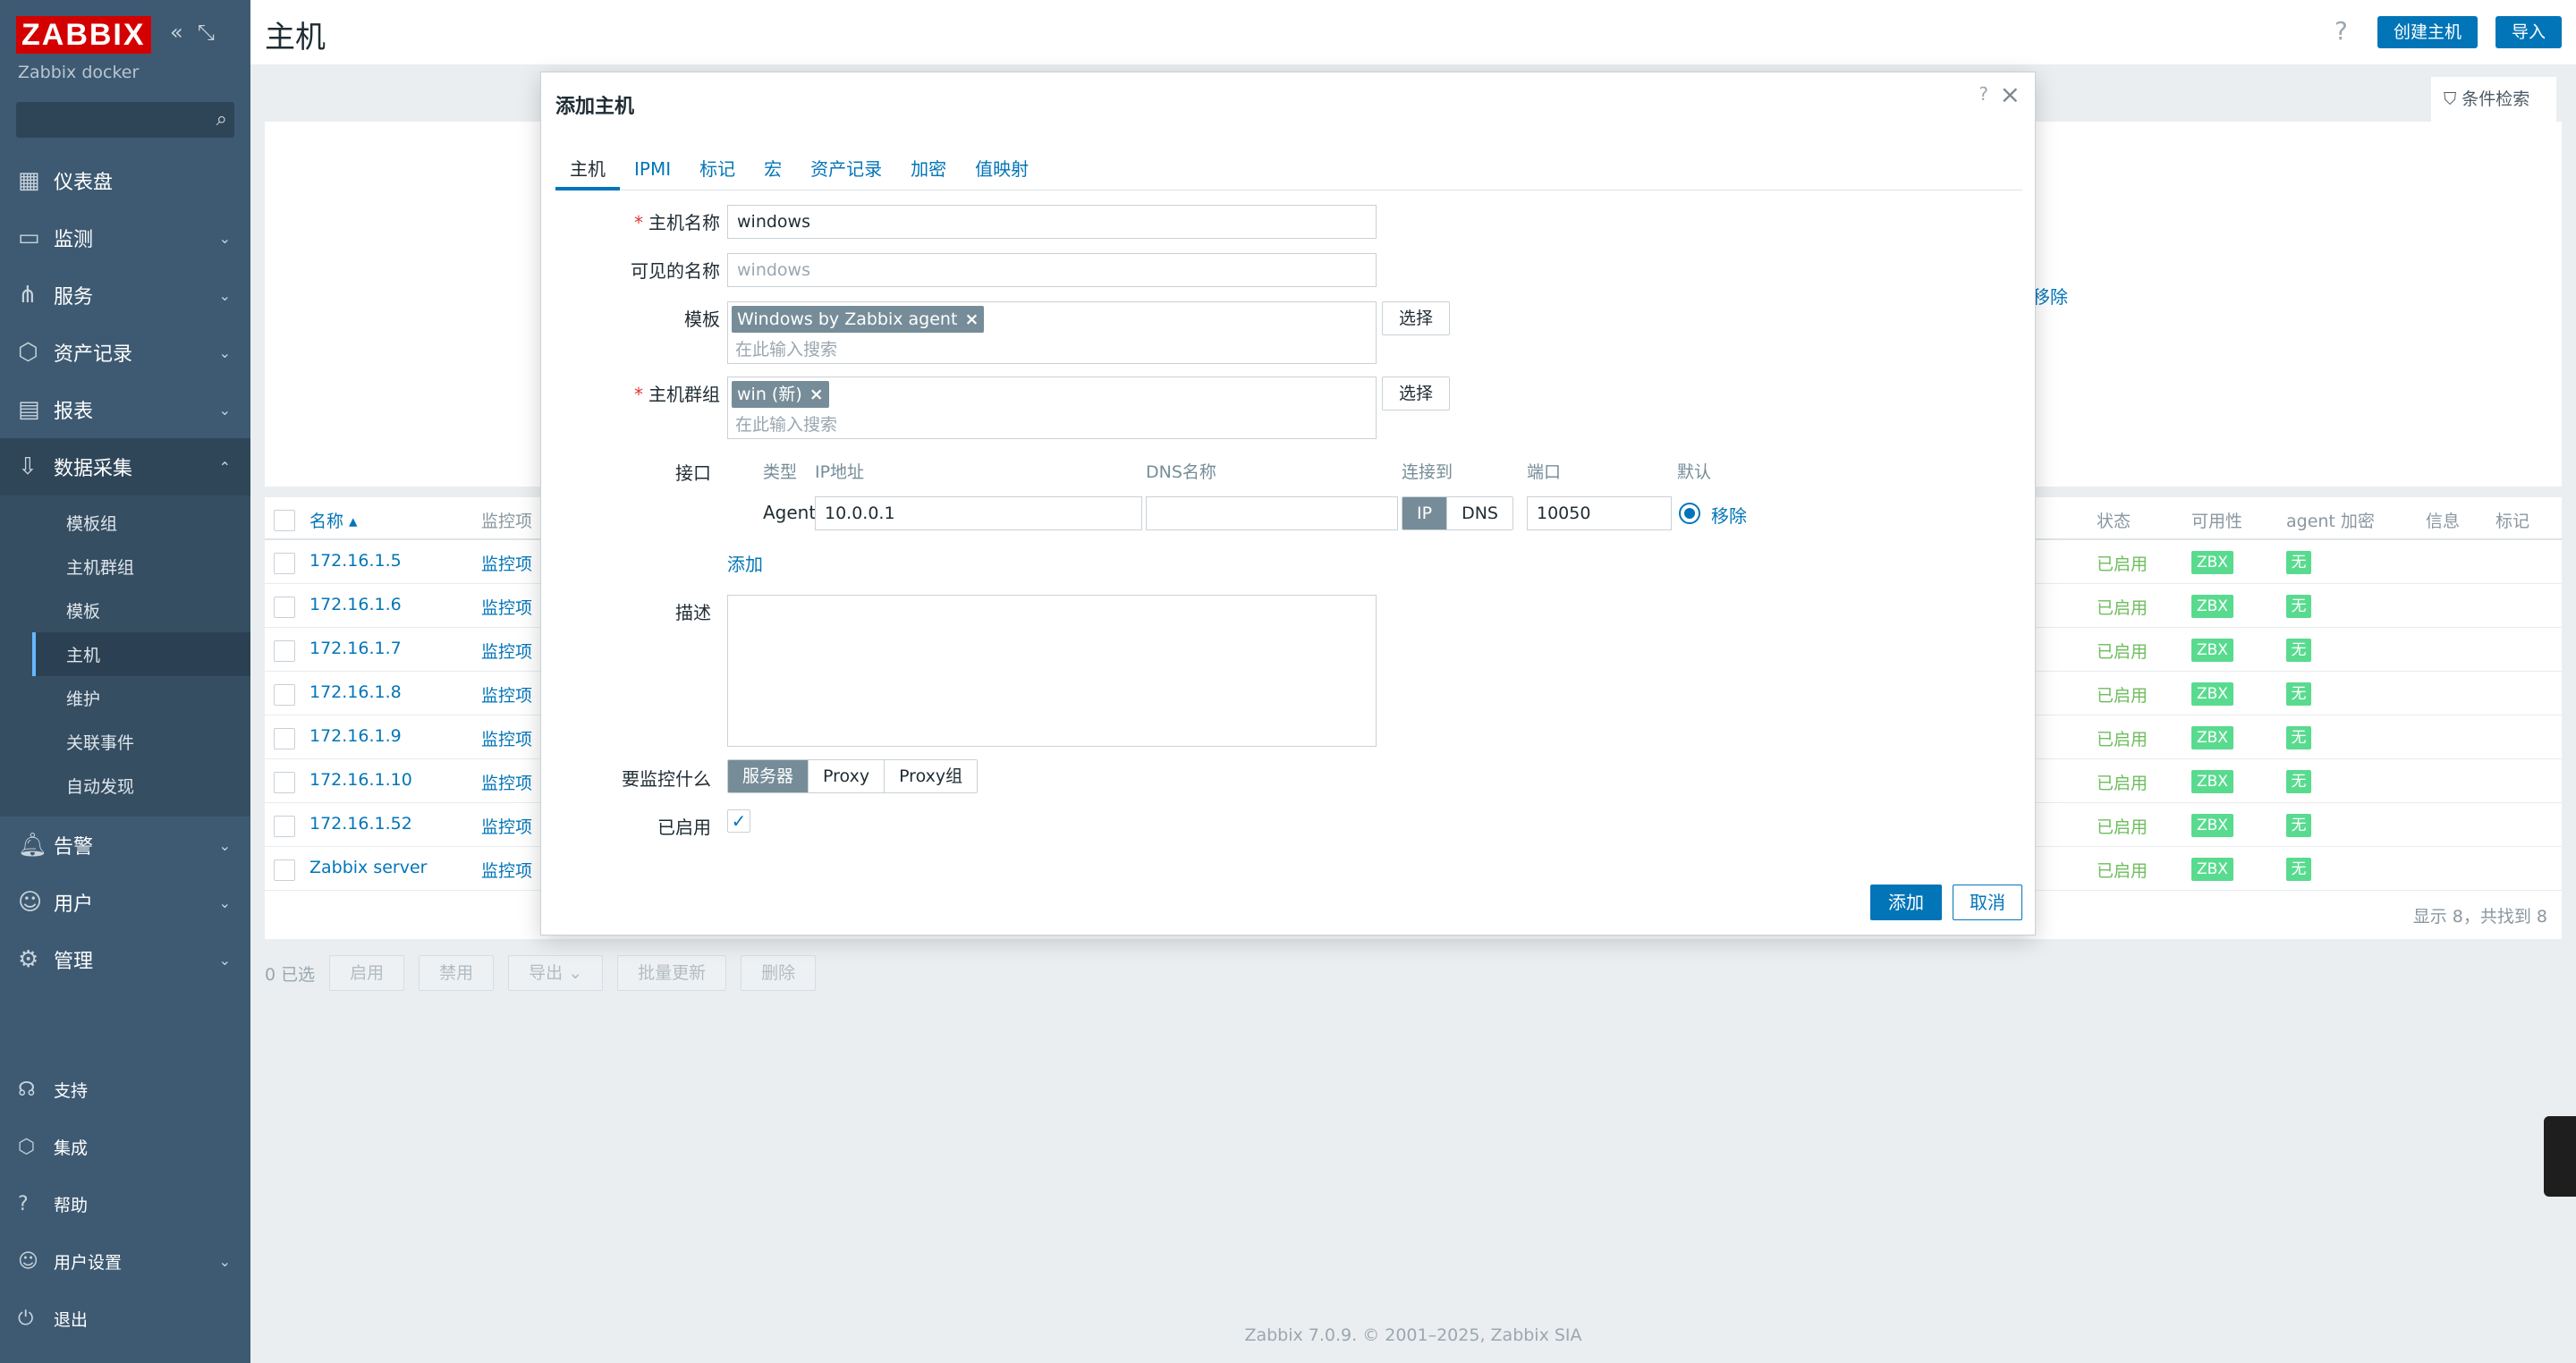 The height and width of the screenshot is (1363, 2576). I want to click on sidebar-item-templates: 模板, so click(141, 610).